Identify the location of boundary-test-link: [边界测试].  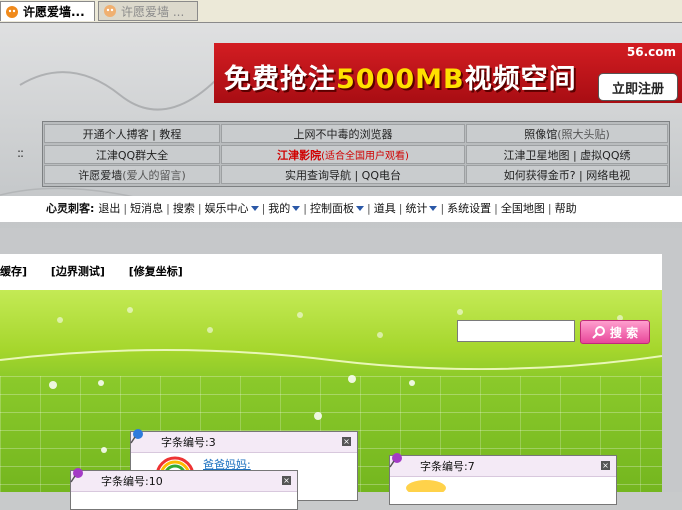
(78, 271).